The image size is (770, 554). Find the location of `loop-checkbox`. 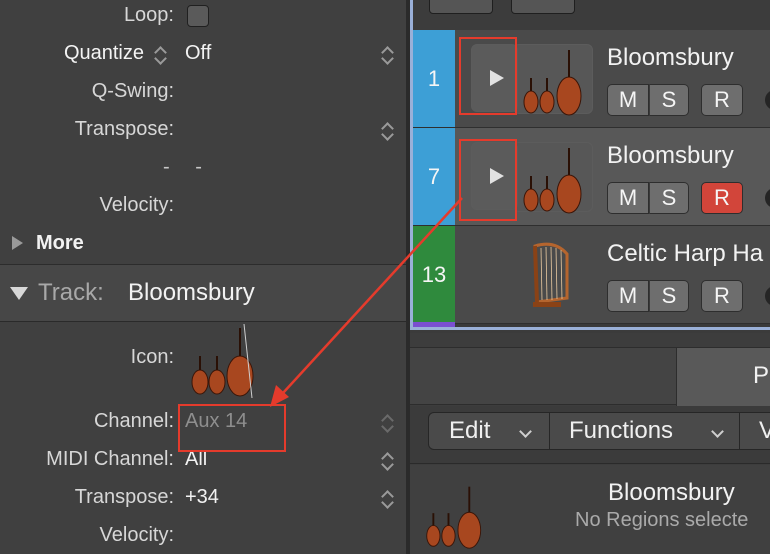

loop-checkbox is located at coordinates (198, 16).